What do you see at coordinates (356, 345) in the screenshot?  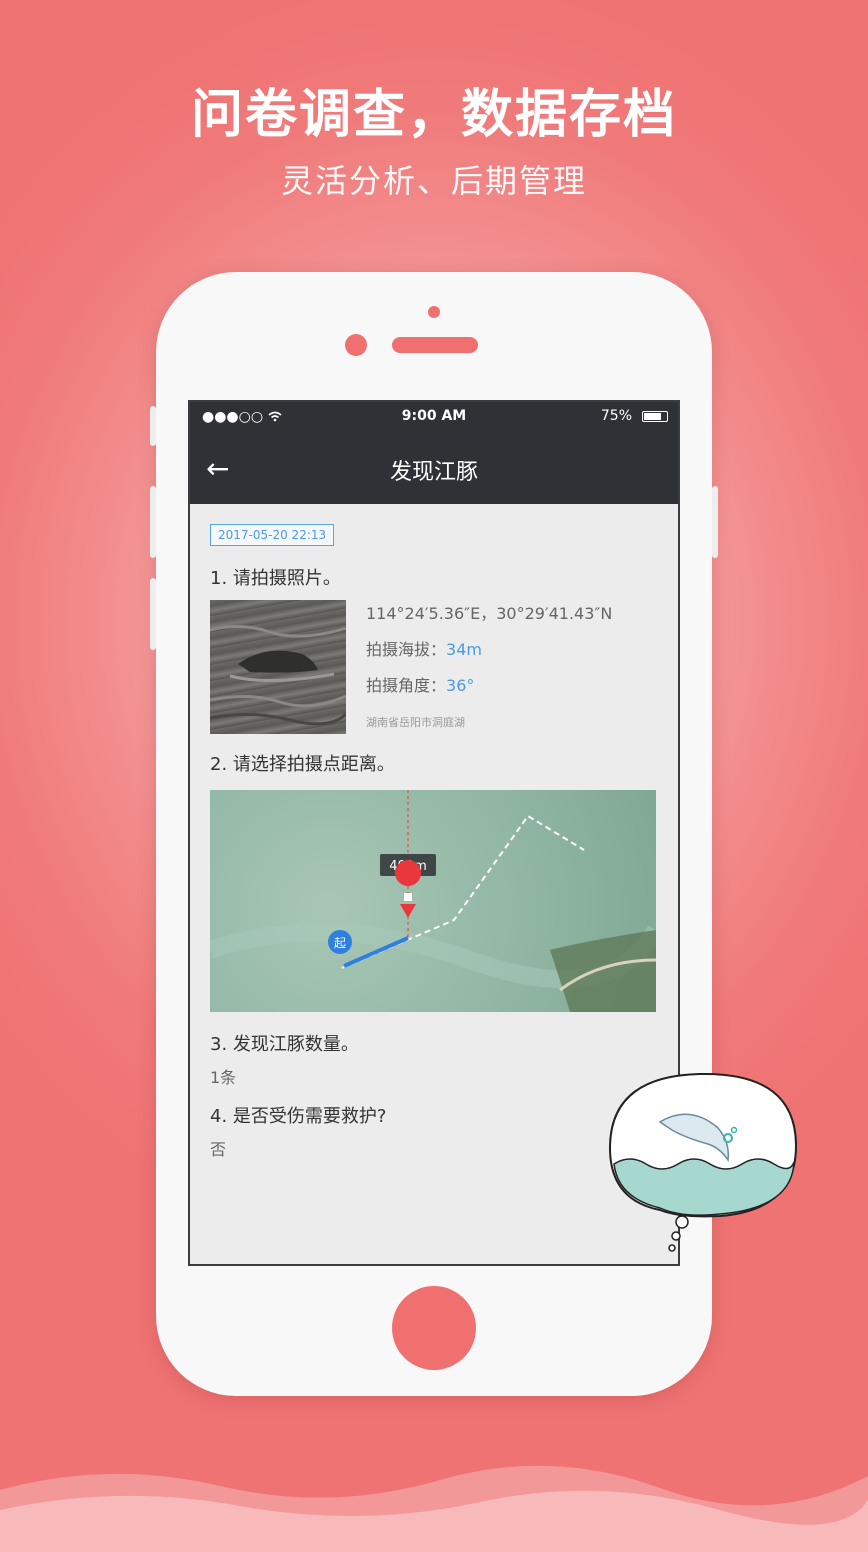 I see `front-camera` at bounding box center [356, 345].